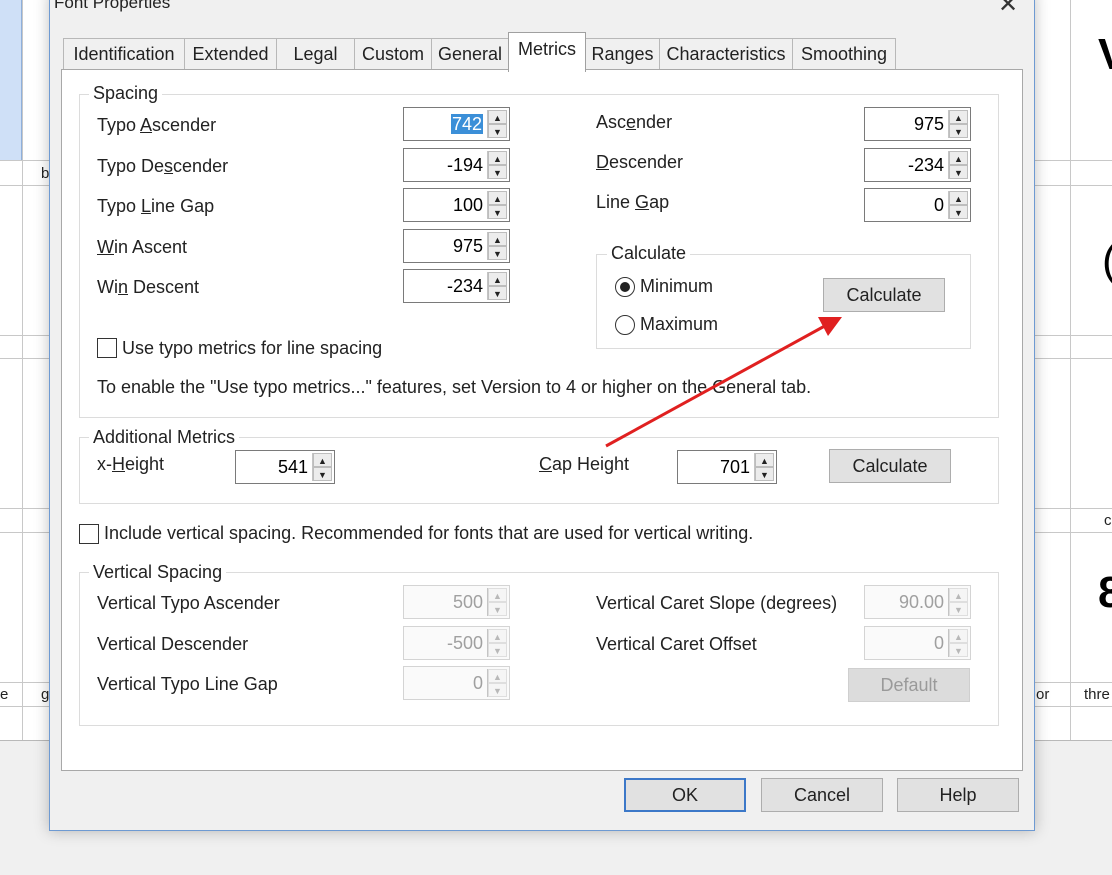  I want to click on vertical-caret-slope-input: 90.00, so click(921, 602).